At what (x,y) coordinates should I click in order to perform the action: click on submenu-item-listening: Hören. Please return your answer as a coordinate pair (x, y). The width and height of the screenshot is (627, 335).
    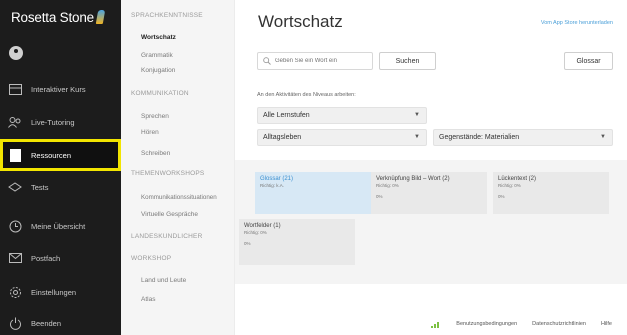
    Looking at the image, I should click on (150, 132).